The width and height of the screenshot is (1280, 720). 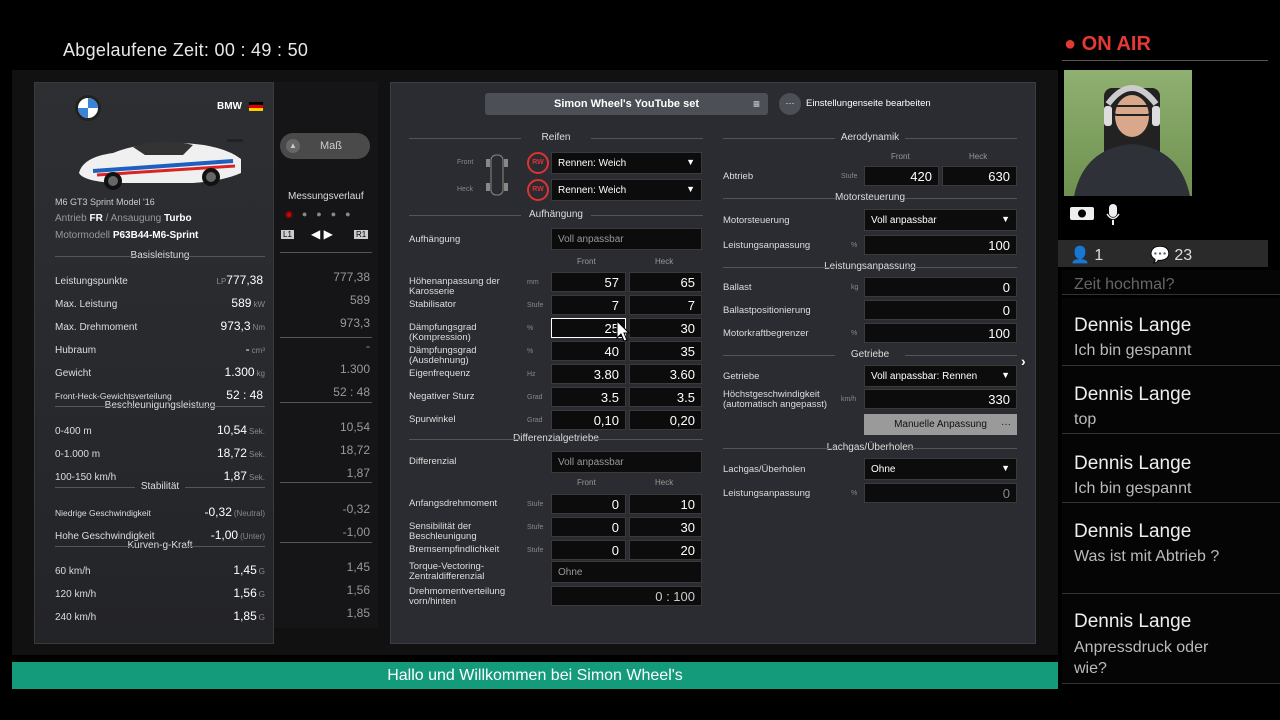 I want to click on top-speed-unit: km/h, so click(x=849, y=399).